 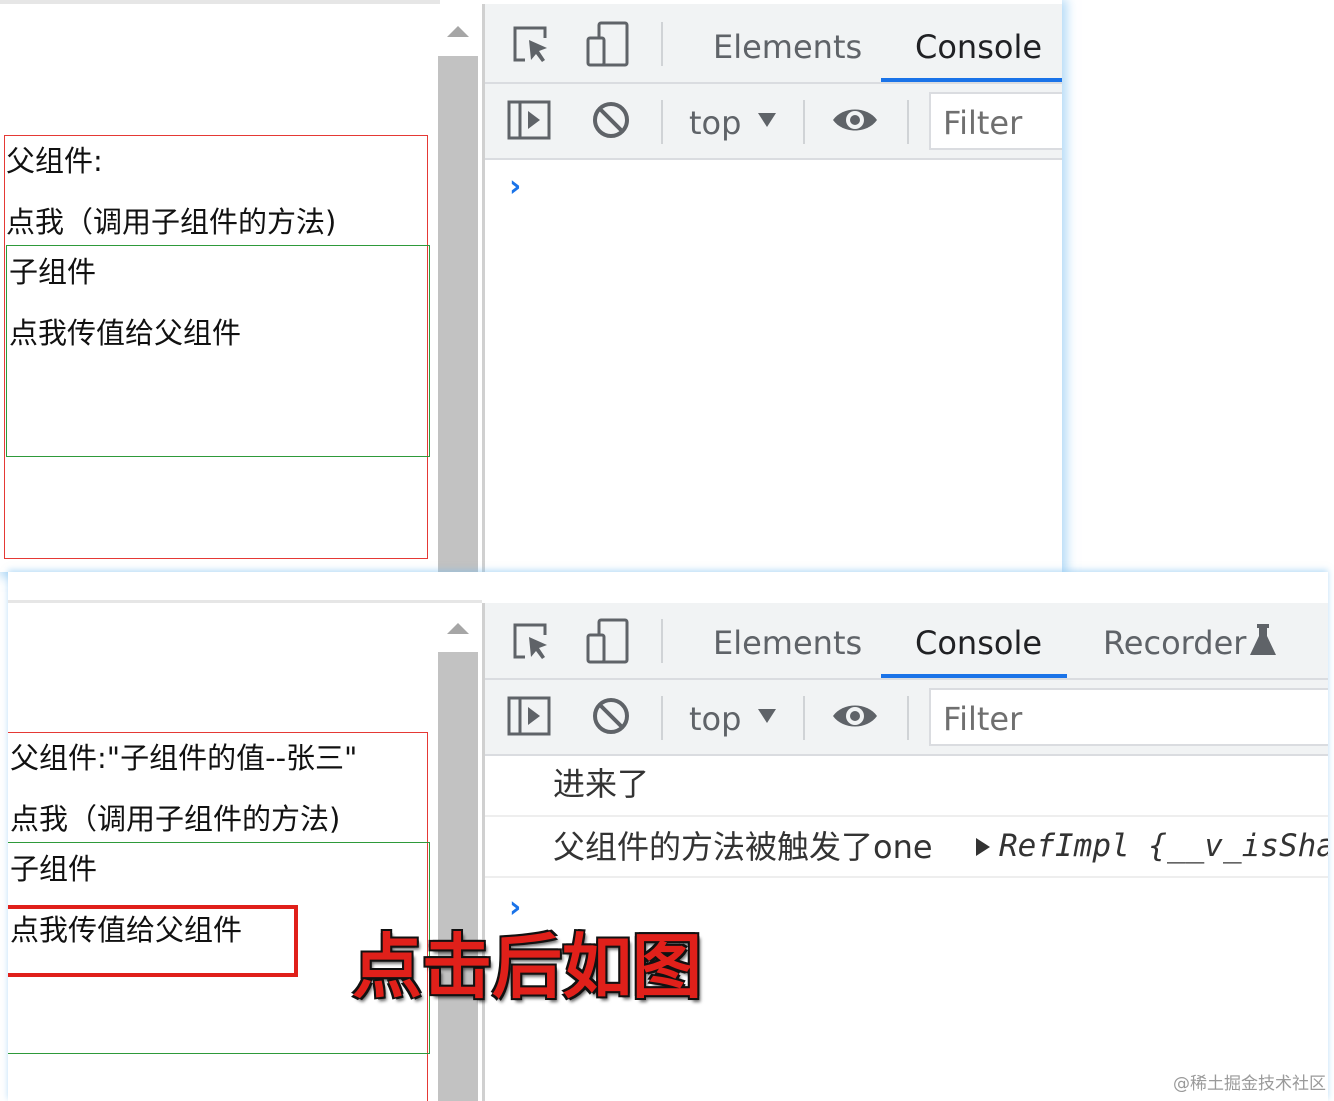 I want to click on annotation-caption: 点击后如图, so click(x=527, y=966).